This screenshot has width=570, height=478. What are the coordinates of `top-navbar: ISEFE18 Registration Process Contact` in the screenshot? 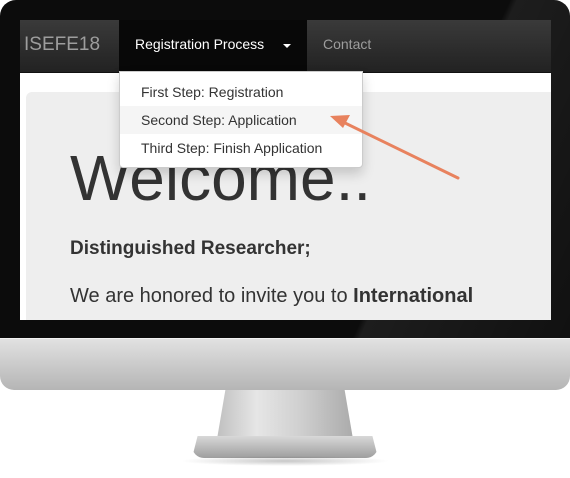 It's located at (285, 46).